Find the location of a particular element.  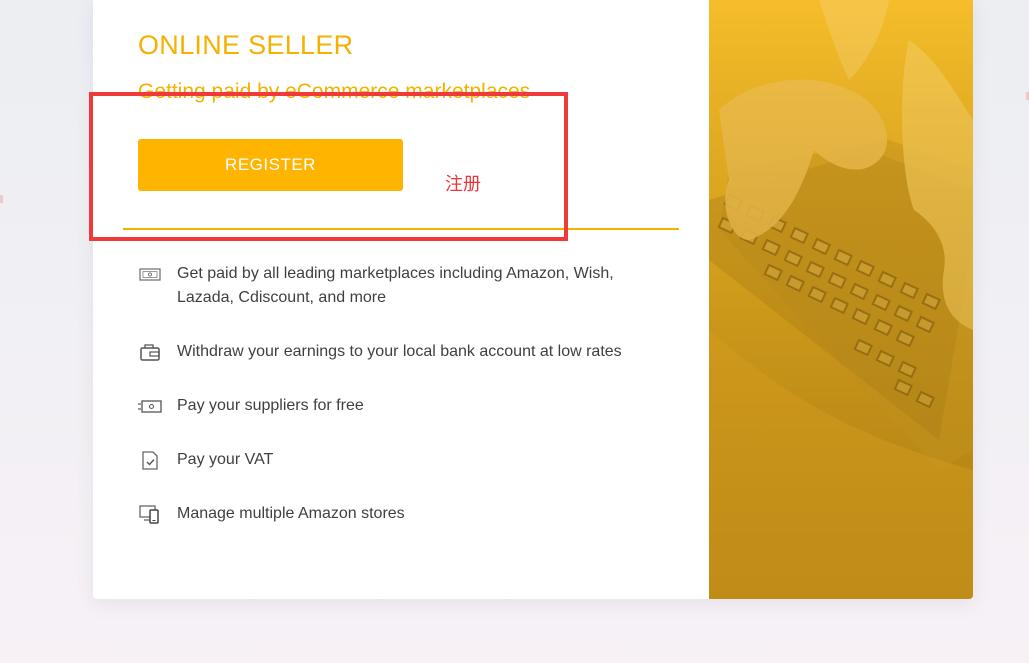

feature-text: Manage multiple Amazon stores is located at coordinates (291, 513).